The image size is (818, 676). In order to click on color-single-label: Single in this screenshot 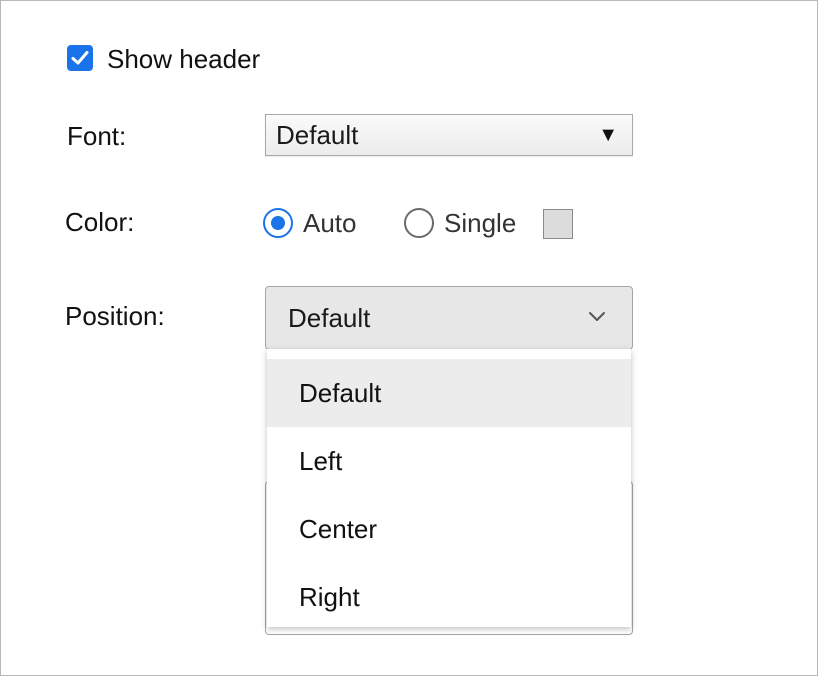, I will do `click(480, 223)`.